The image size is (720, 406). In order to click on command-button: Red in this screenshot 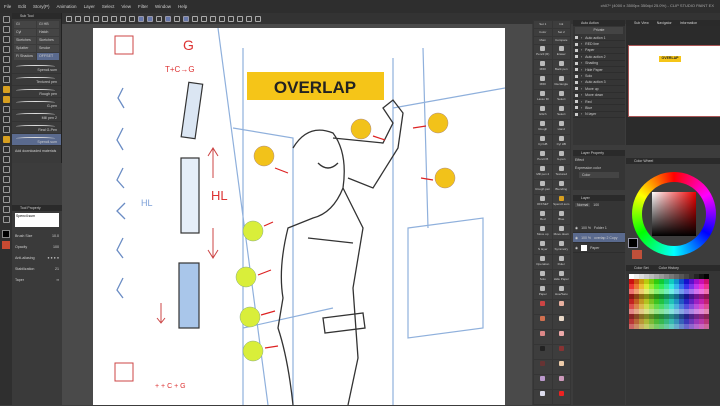, I will do `click(543, 217)`.